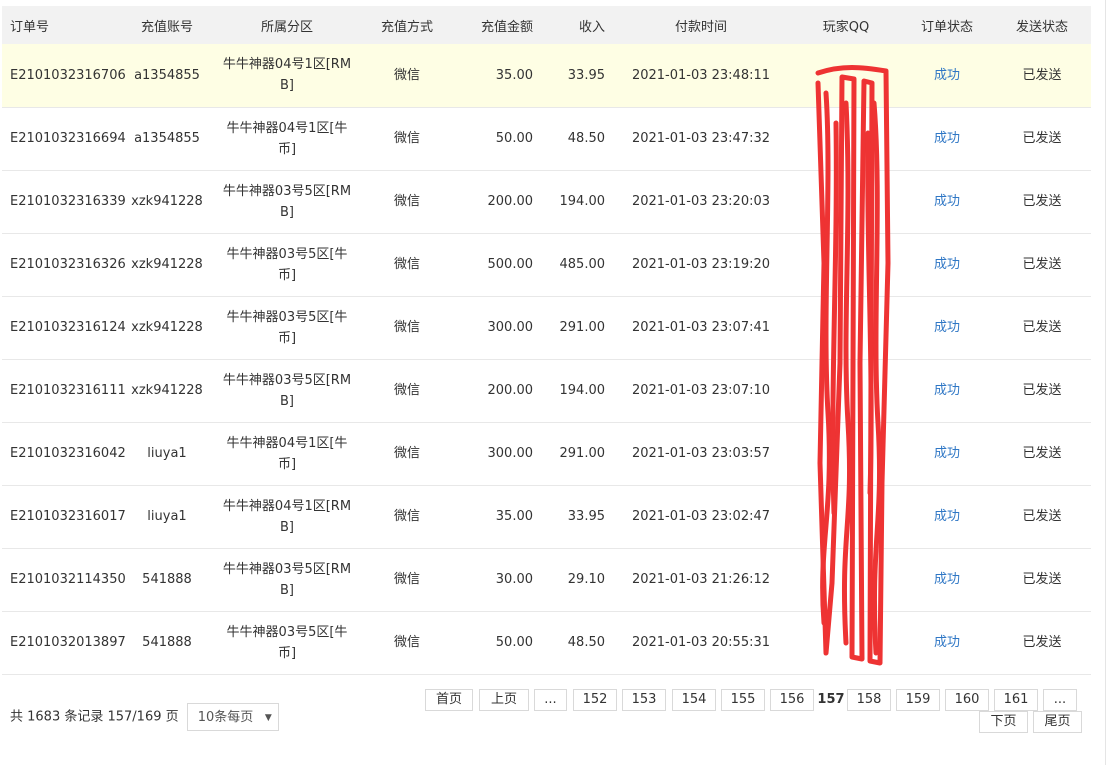 Image resolution: width=1118 pixels, height=765 pixels. What do you see at coordinates (946, 27) in the screenshot?
I see `header-order-status: 订单状态` at bounding box center [946, 27].